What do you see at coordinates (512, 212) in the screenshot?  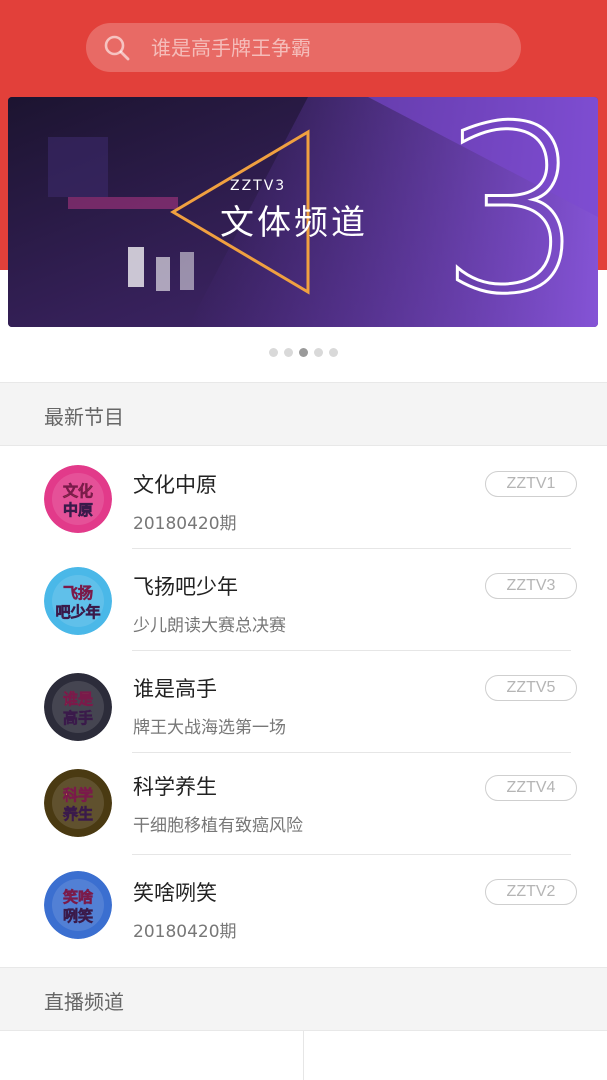 I see `banner-number: 3` at bounding box center [512, 212].